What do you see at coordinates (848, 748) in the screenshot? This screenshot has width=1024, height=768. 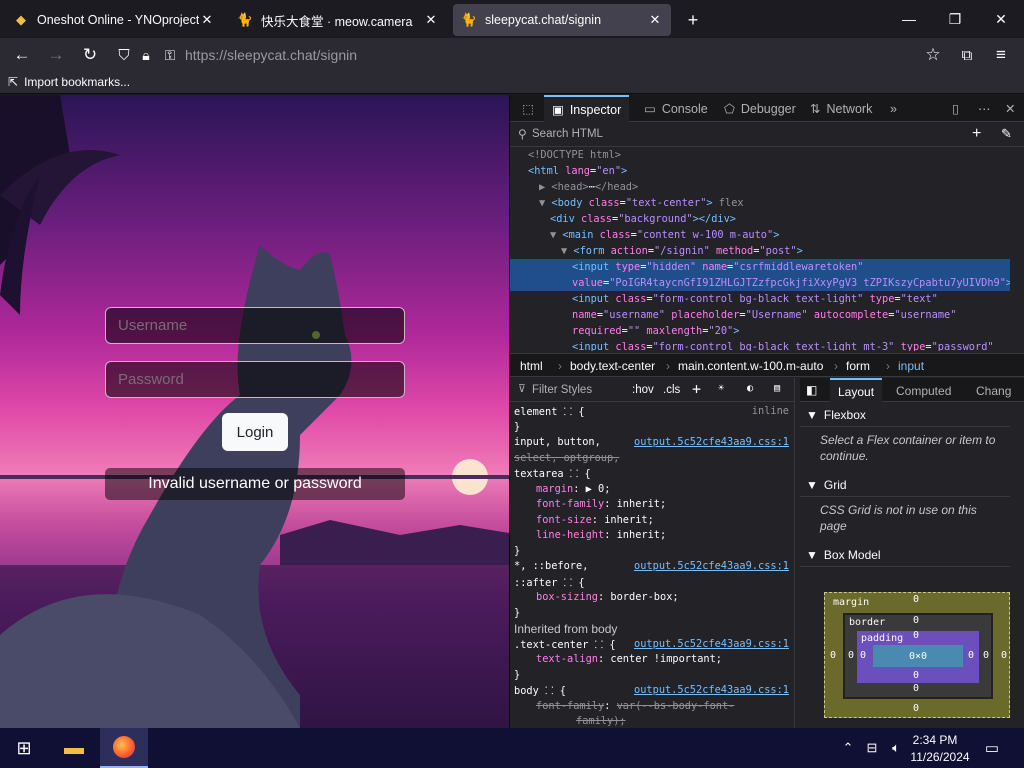 I see `chevron-up-icon: ⌃` at bounding box center [848, 748].